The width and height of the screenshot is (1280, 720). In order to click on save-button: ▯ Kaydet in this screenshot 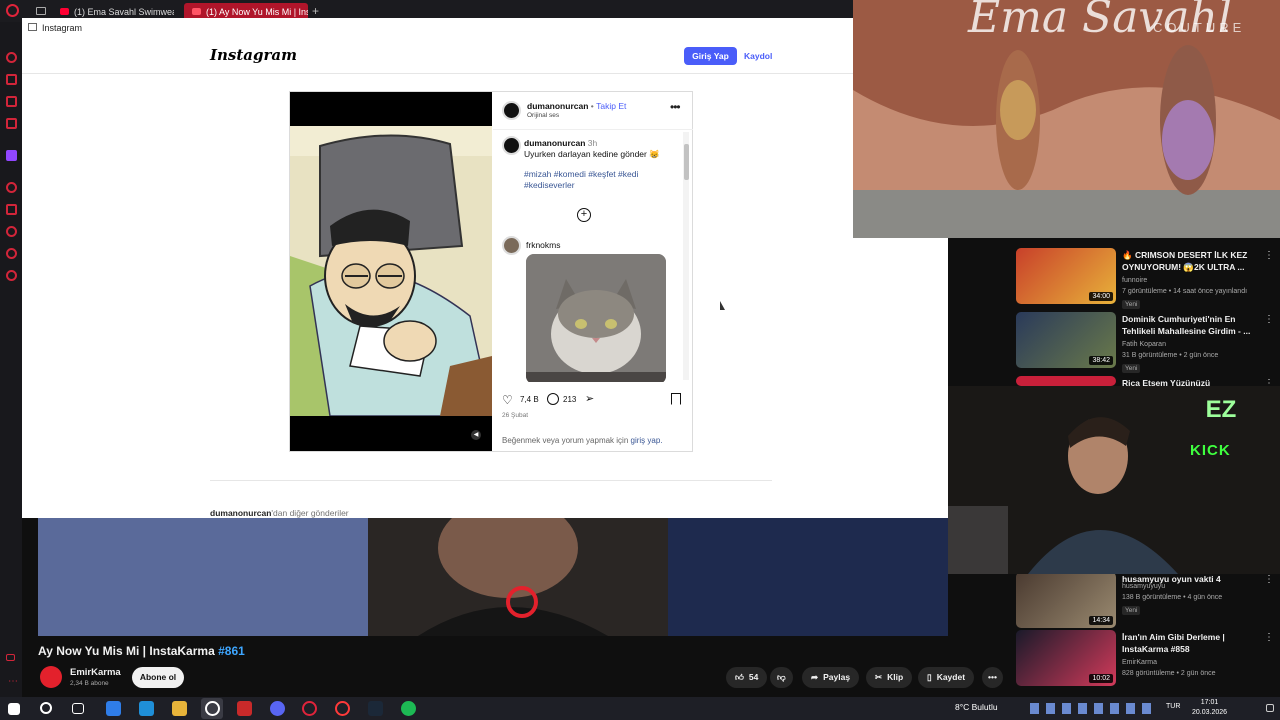, I will do `click(946, 677)`.